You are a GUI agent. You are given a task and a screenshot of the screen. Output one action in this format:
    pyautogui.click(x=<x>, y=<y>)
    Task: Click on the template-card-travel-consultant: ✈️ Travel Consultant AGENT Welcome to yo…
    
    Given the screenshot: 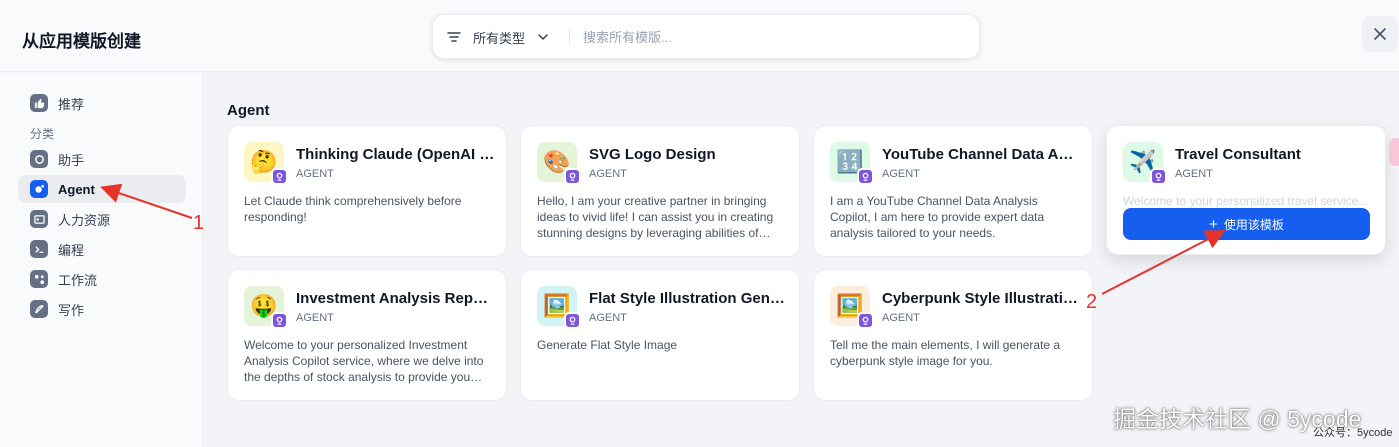 What is the action you would take?
    pyautogui.click(x=1246, y=190)
    